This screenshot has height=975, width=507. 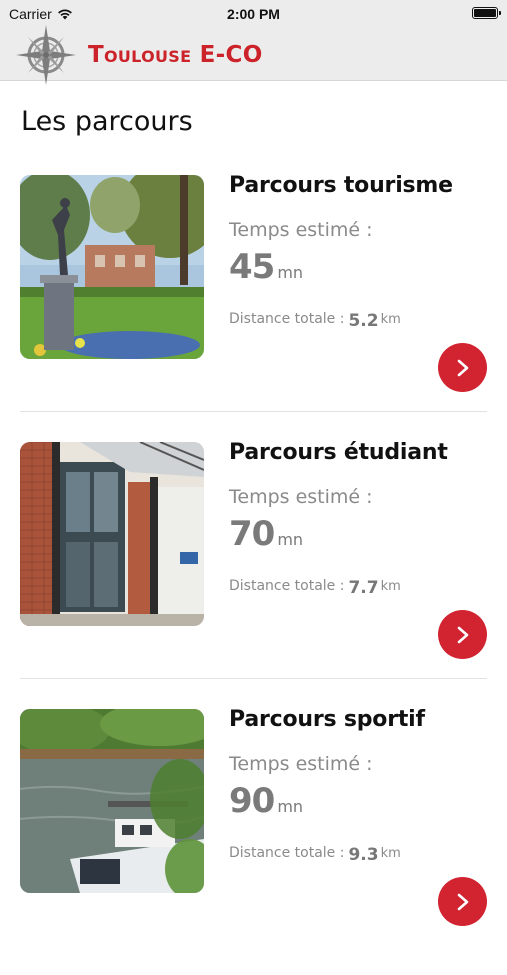 I want to click on time-value: 70, so click(x=252, y=534).